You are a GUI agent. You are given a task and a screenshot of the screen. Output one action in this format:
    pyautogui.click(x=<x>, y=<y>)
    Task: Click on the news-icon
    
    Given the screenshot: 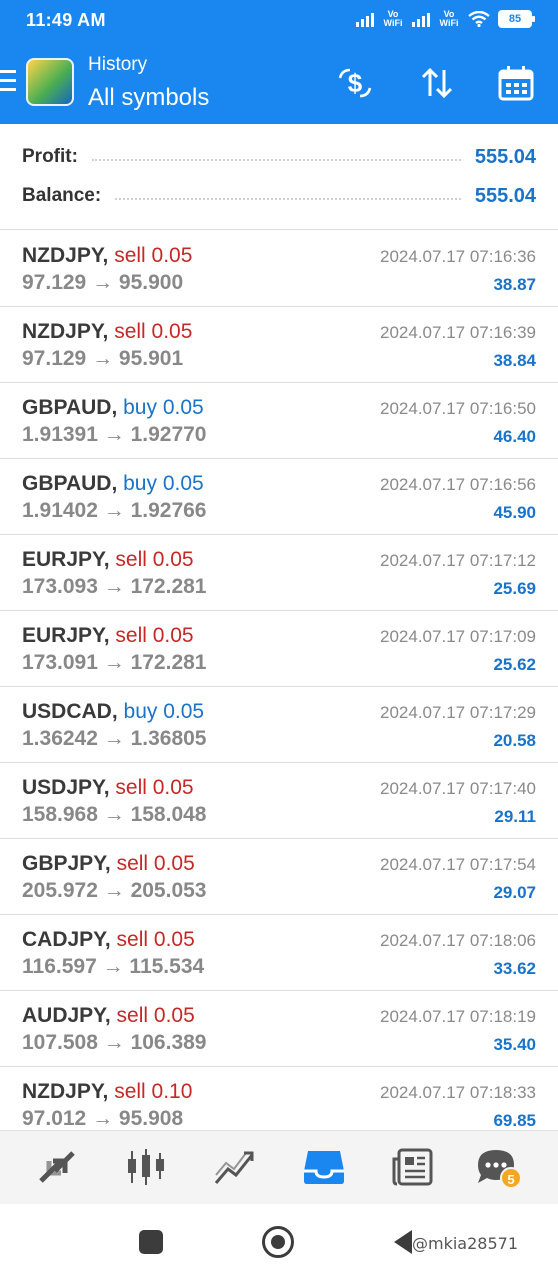 What is the action you would take?
    pyautogui.click(x=413, y=1167)
    